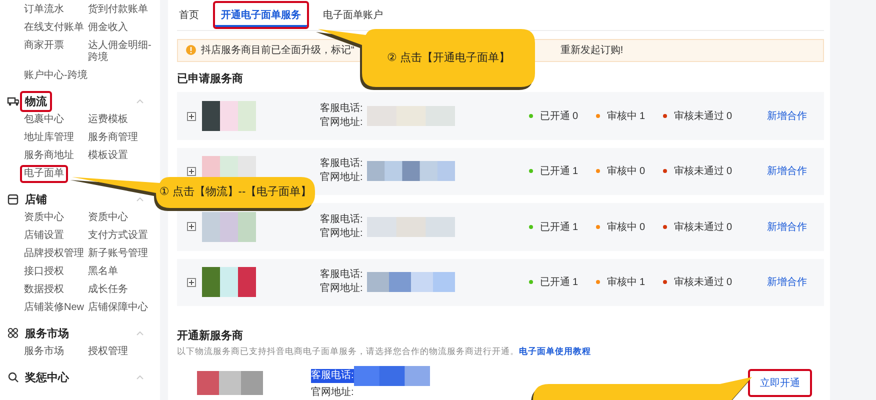  I want to click on menu-item: 数据授权, so click(44, 290).